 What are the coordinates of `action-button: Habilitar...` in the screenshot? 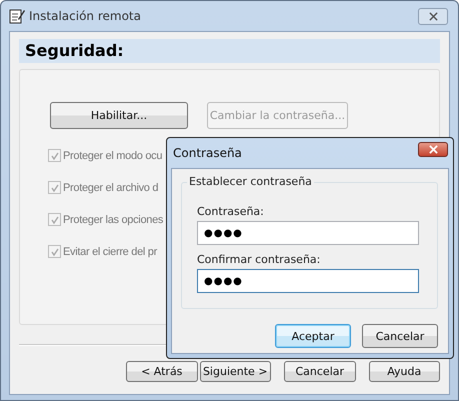 It's located at (119, 115).